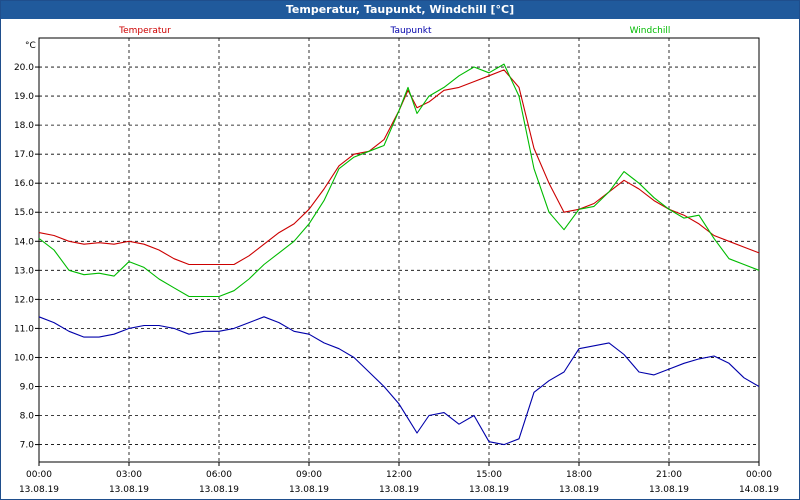 This screenshot has height=500, width=800. What do you see at coordinates (309, 475) in the screenshot?
I see `x-tick-time-label: 09:00` at bounding box center [309, 475].